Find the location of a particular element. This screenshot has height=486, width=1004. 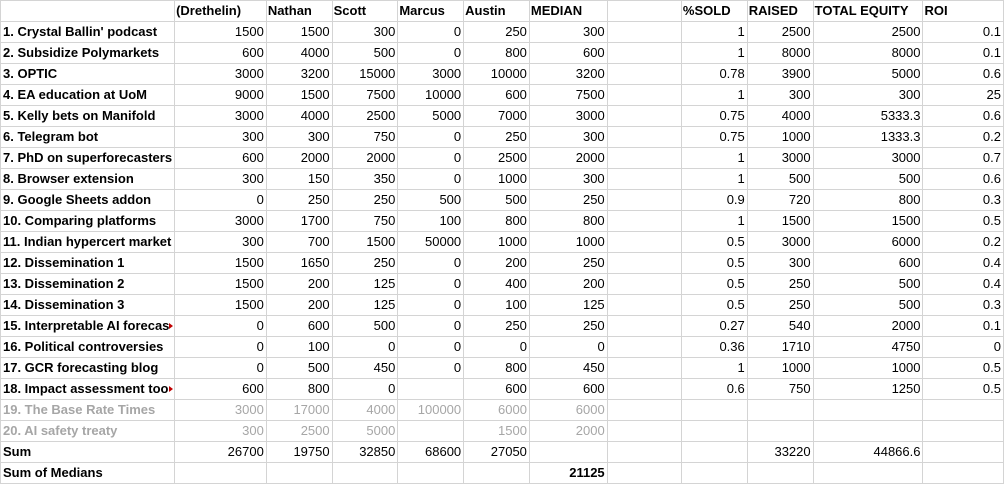

project-name-cell: 4. EA education at UoM is located at coordinates (88, 95).